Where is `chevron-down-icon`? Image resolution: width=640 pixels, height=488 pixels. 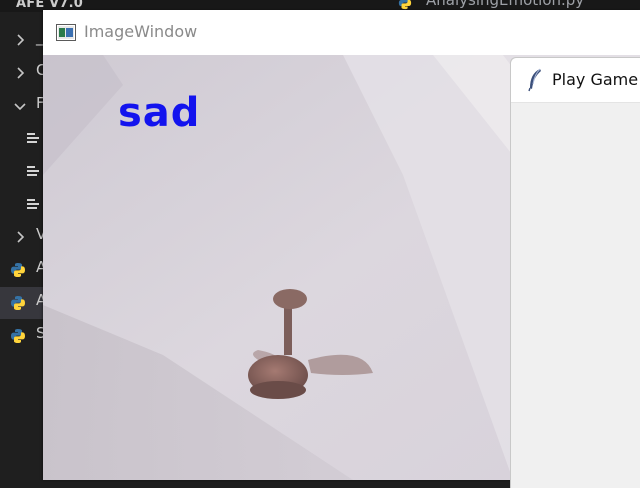 chevron-down-icon is located at coordinates (20, 107).